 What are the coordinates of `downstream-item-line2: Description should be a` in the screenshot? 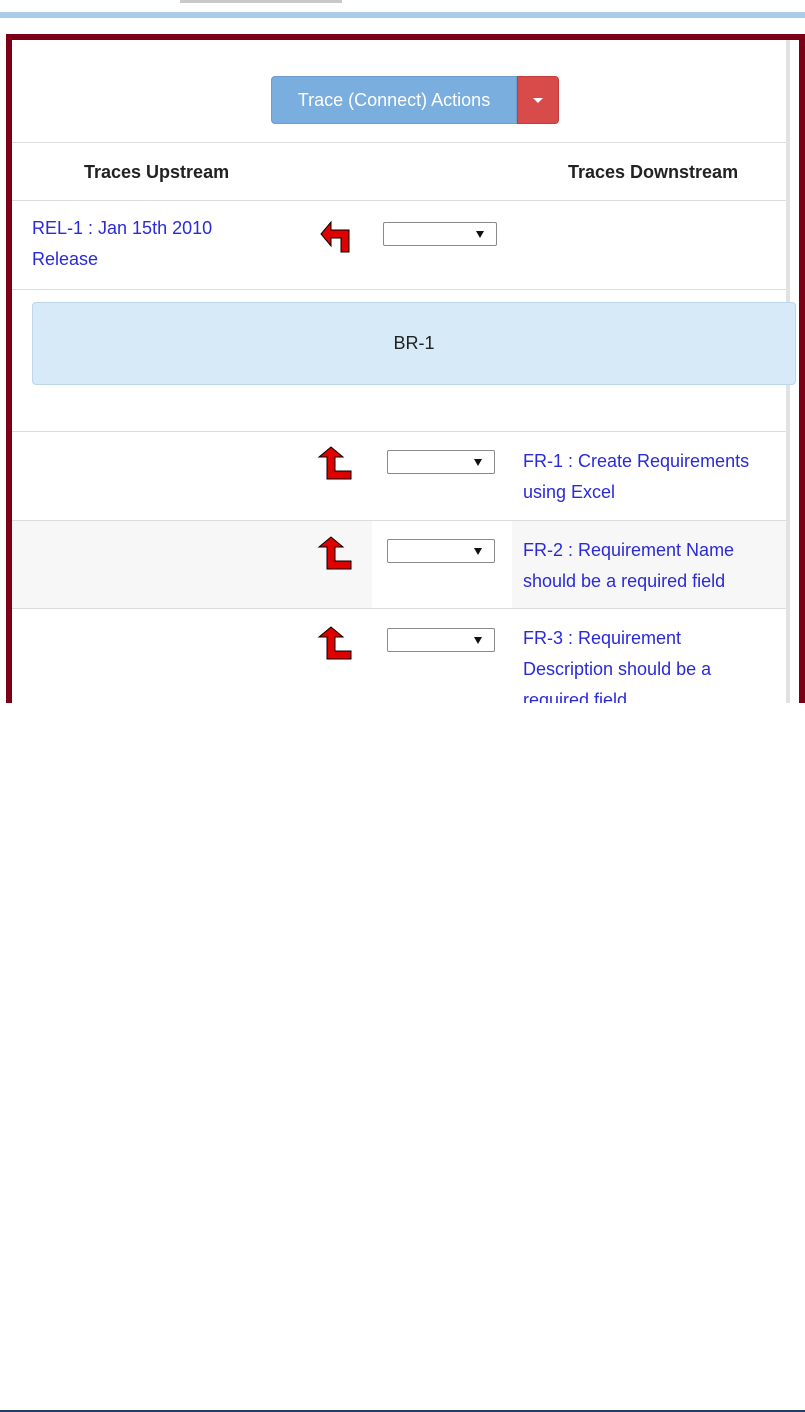 It's located at (617, 669).